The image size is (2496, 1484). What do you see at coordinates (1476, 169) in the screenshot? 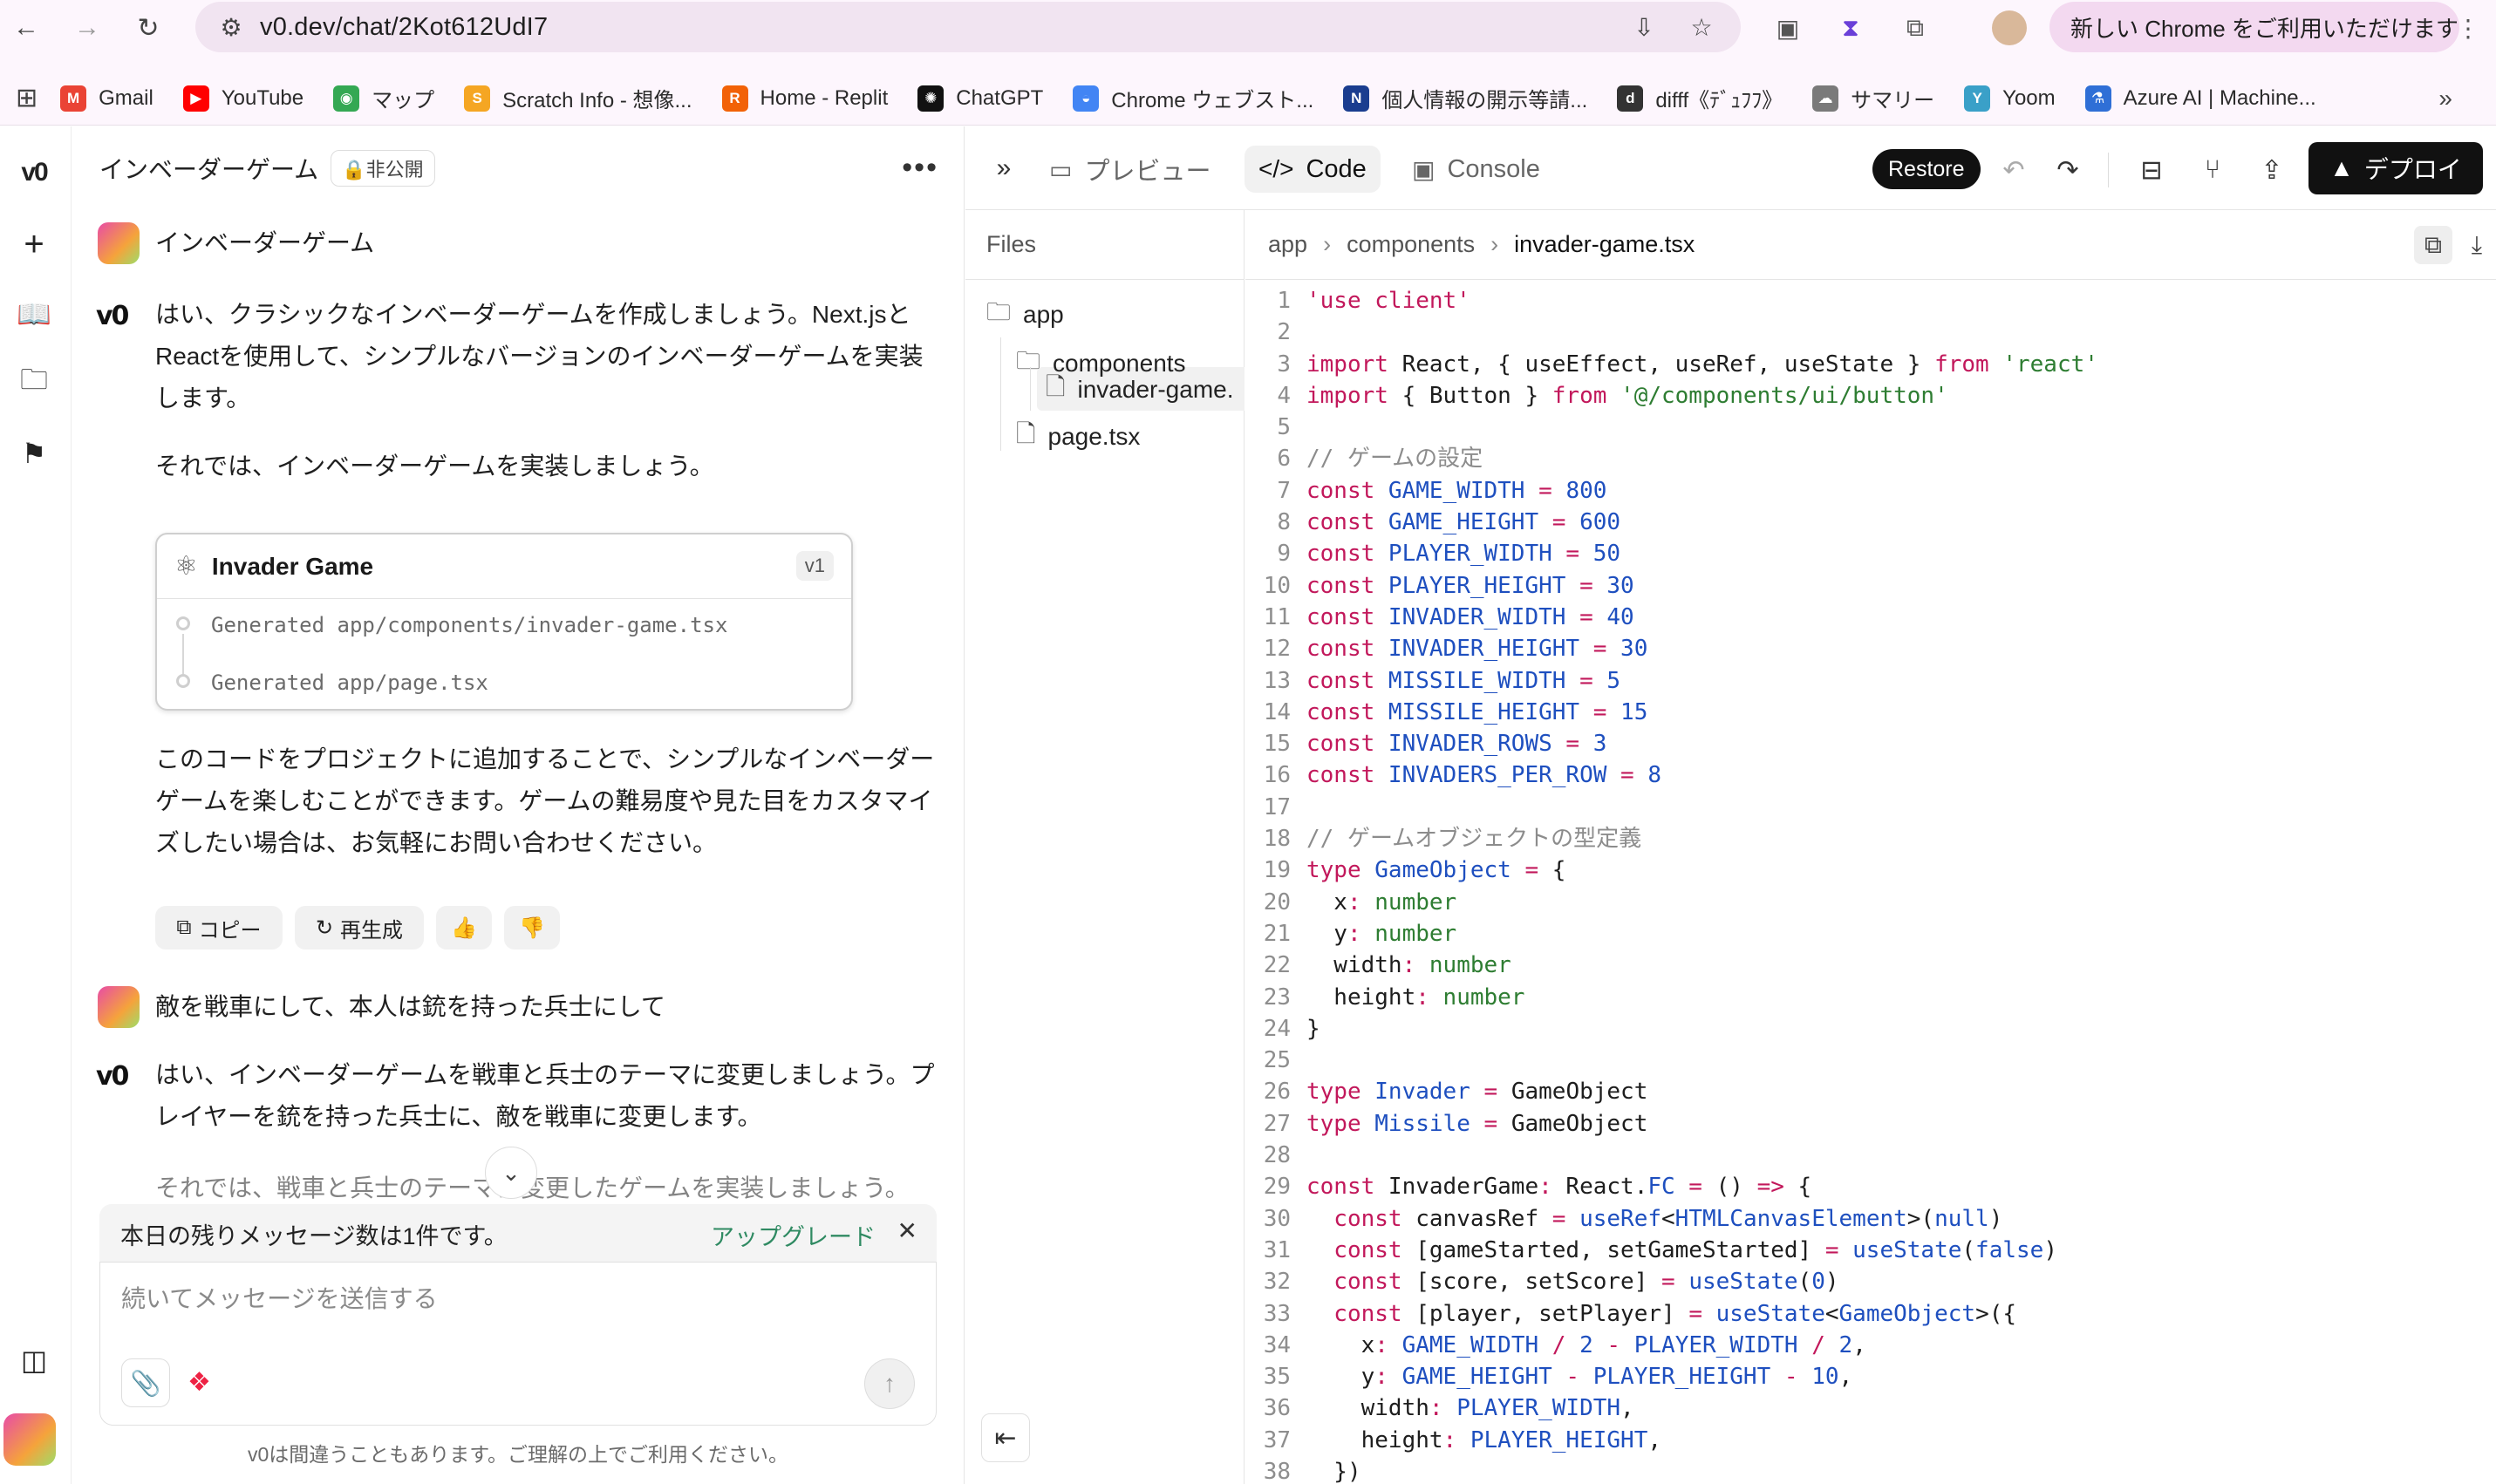
I see `tab-console: ▣ Console` at bounding box center [1476, 169].